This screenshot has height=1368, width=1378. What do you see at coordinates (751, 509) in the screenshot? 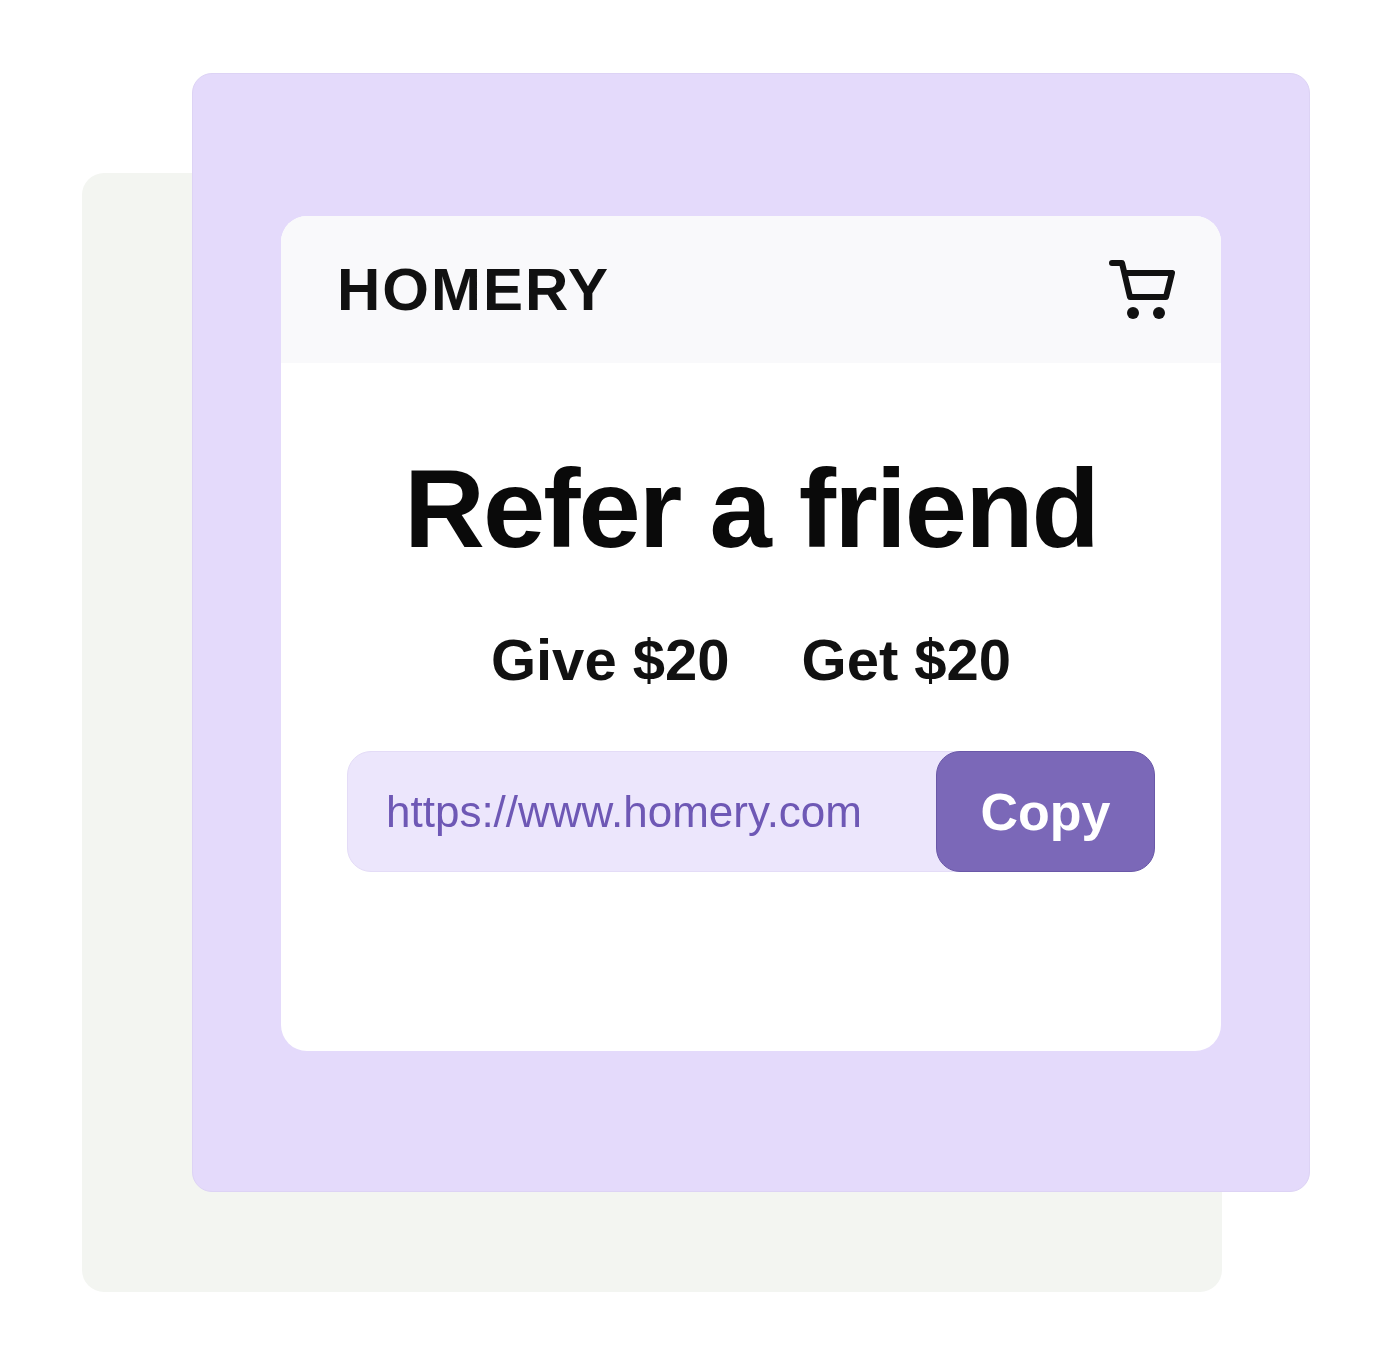
I see `page-heading: Refer a friend` at bounding box center [751, 509].